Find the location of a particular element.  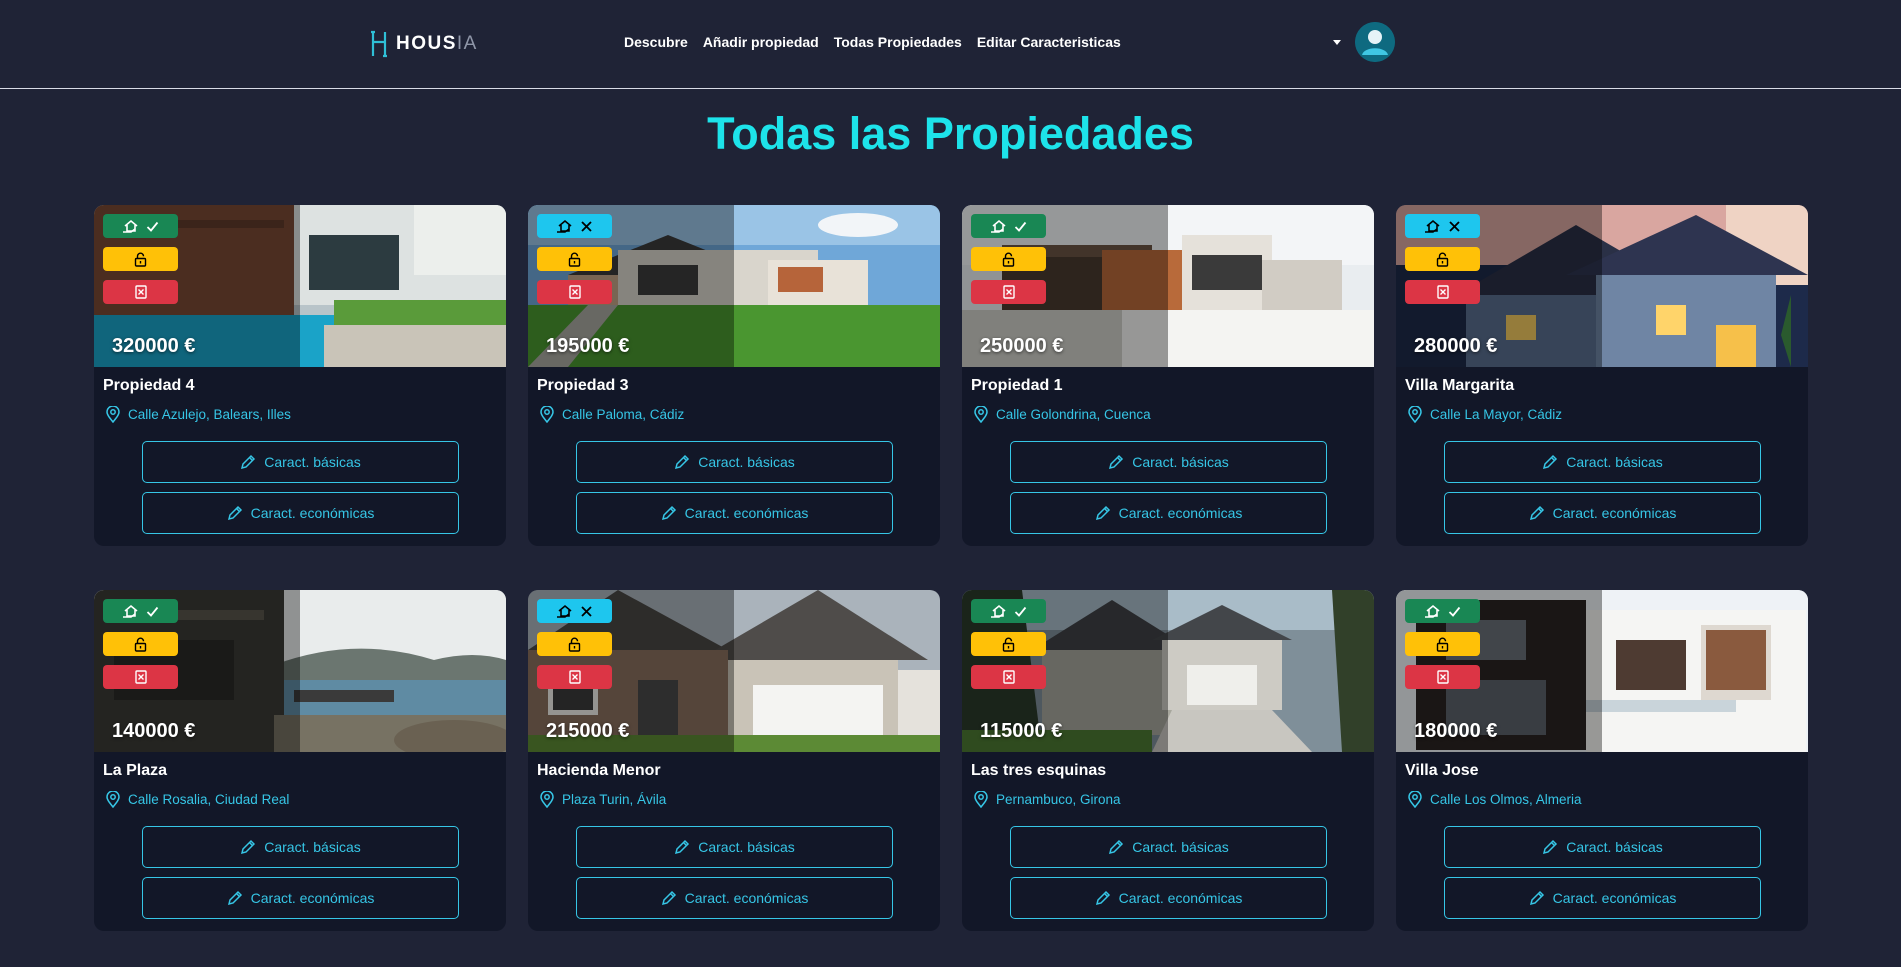

property-address: Plaza Turin, Ávila is located at coordinates (603, 799).